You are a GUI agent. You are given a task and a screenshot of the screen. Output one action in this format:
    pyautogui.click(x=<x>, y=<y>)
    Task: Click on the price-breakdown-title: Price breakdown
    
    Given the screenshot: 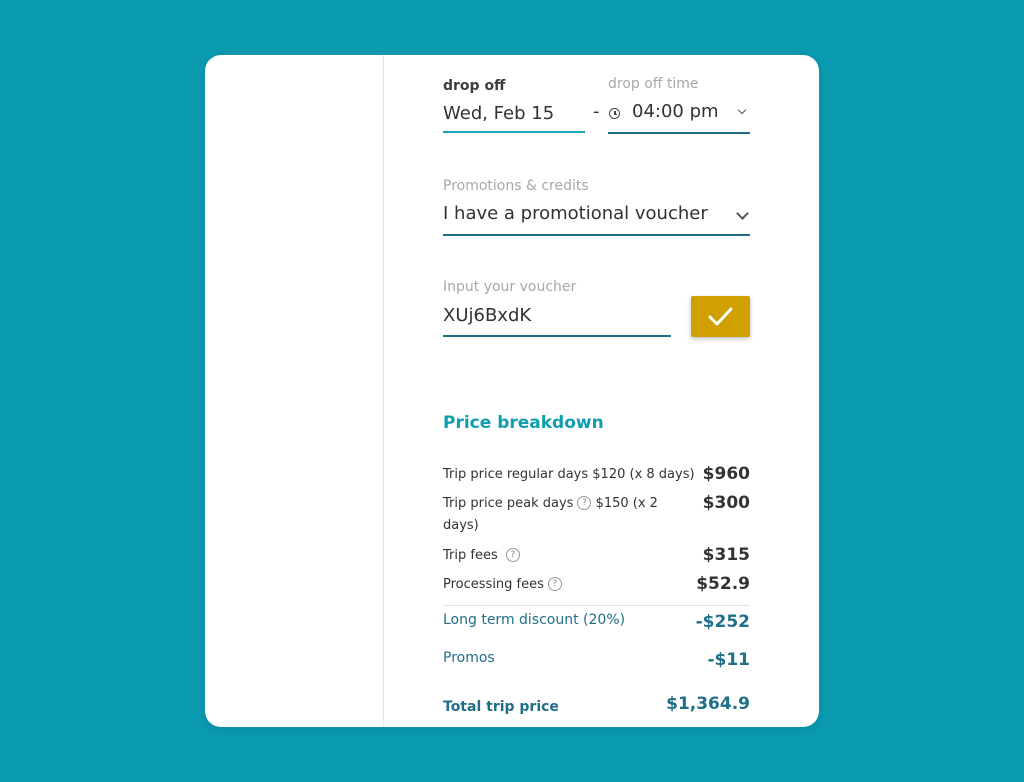 What is the action you would take?
    pyautogui.click(x=523, y=423)
    